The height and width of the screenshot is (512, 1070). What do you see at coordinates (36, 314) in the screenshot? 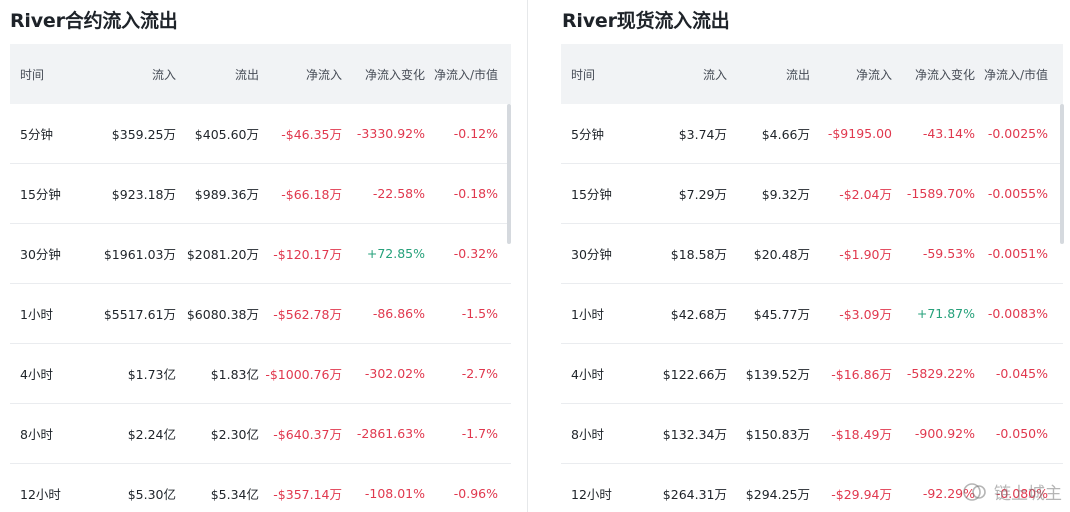
I see `time-cell: 1小时` at bounding box center [36, 314].